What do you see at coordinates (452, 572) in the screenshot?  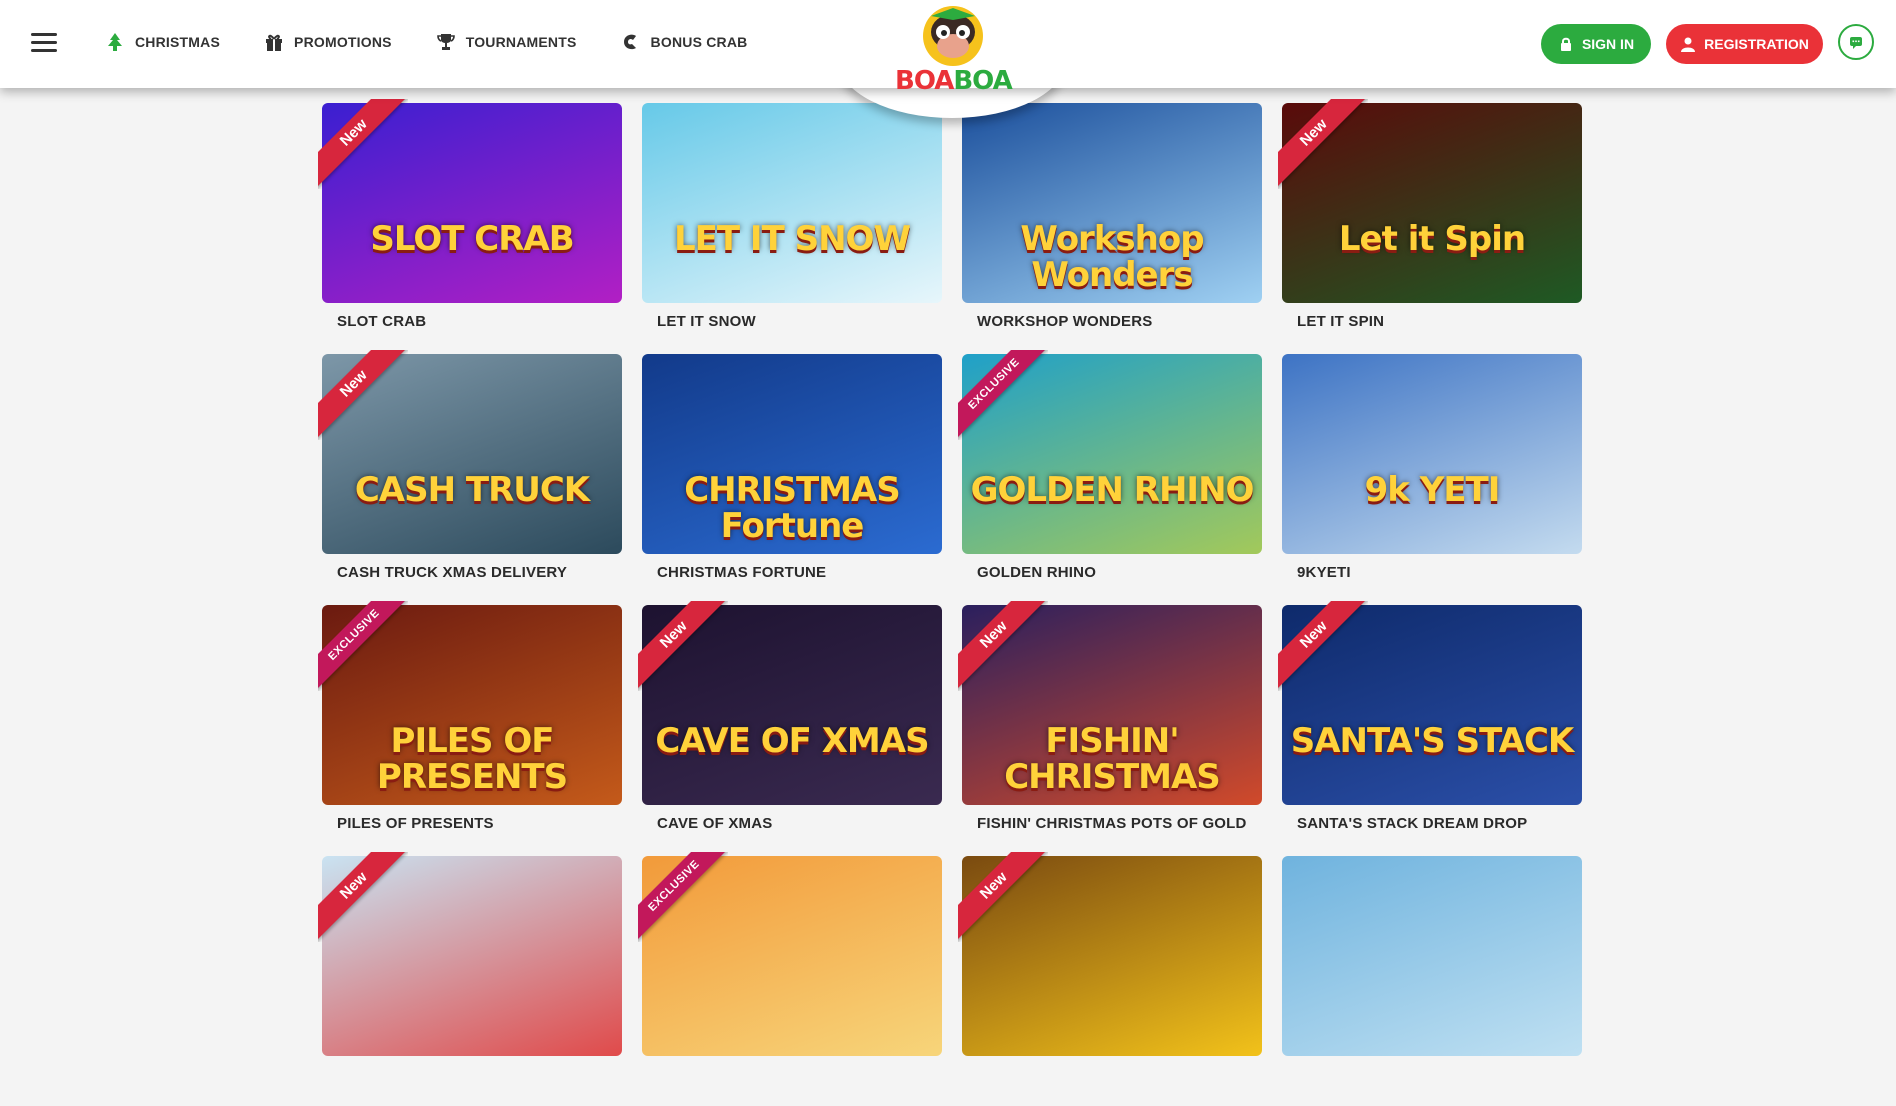 I see `game-name: CASH TRUCK XMAS DELIVERY` at bounding box center [452, 572].